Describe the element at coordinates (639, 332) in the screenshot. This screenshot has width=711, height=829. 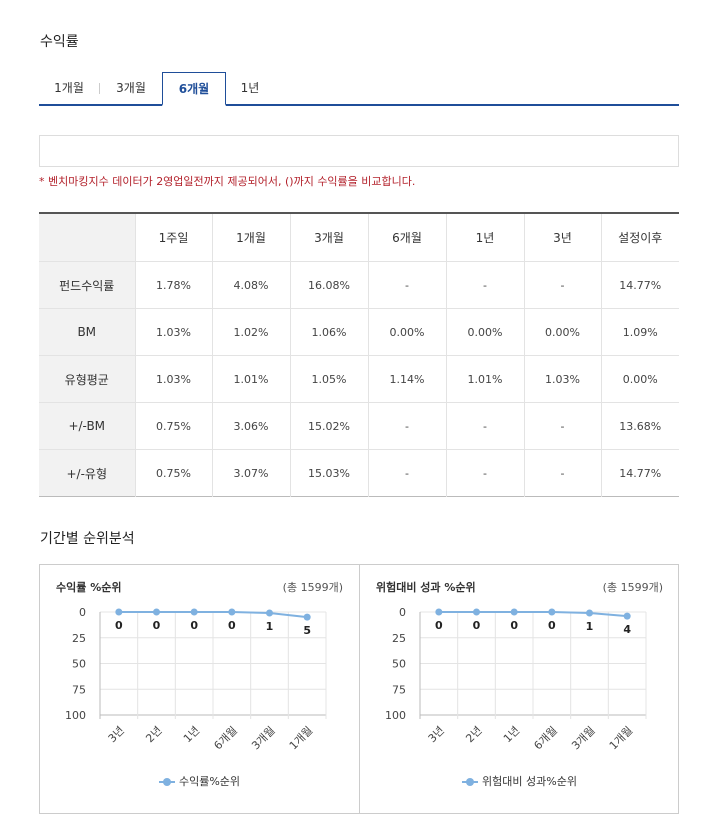
I see `table-cell: 1.09%` at that location.